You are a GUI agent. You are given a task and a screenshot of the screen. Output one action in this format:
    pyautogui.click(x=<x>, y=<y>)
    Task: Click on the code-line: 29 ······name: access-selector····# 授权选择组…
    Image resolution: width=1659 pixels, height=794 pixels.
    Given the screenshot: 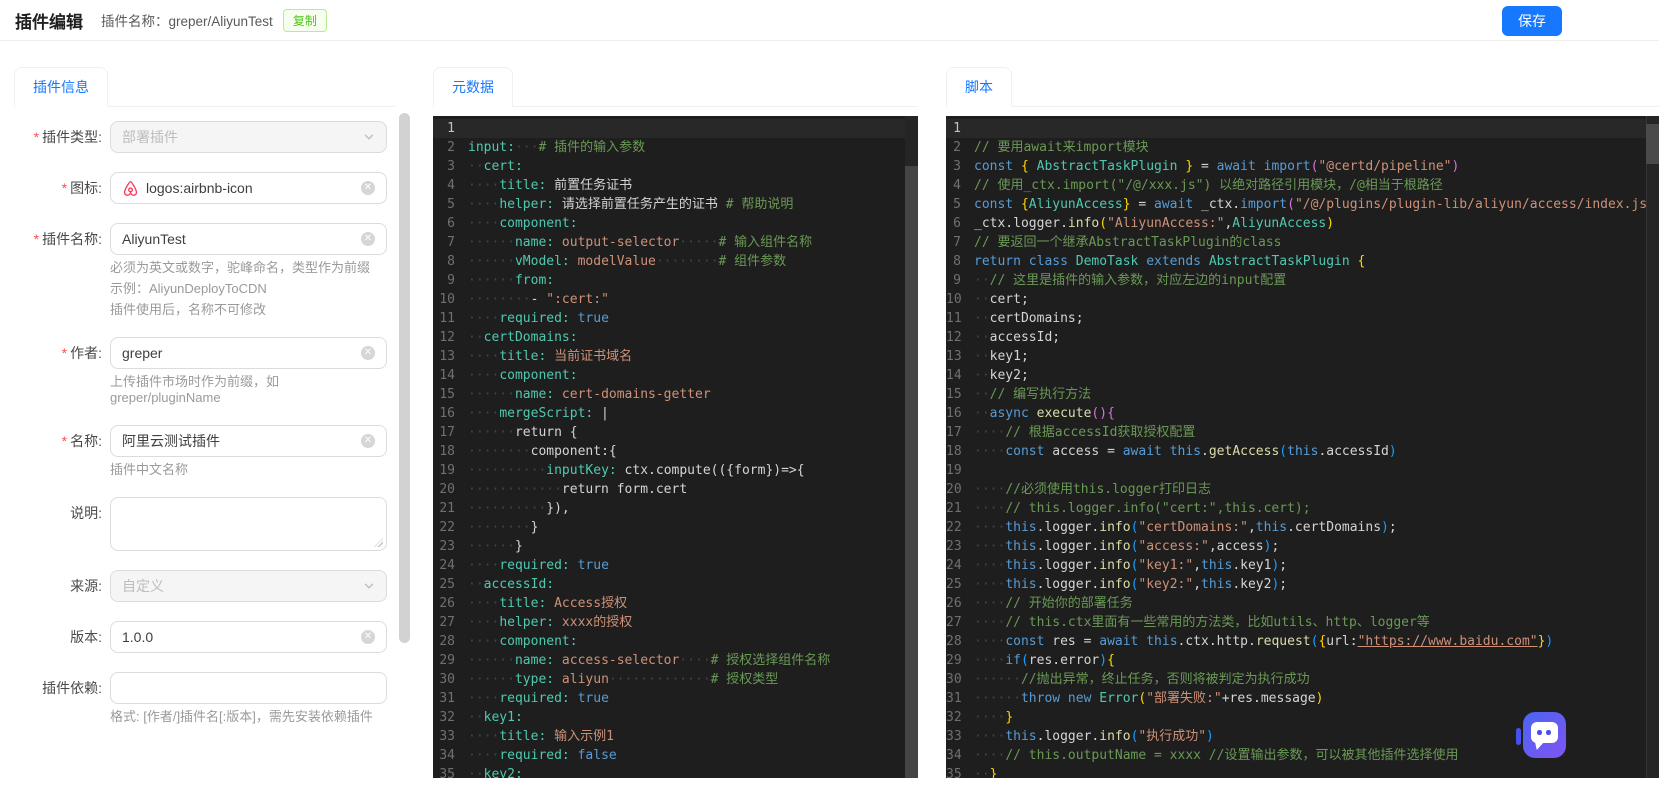 What is the action you would take?
    pyautogui.click(x=675, y=660)
    